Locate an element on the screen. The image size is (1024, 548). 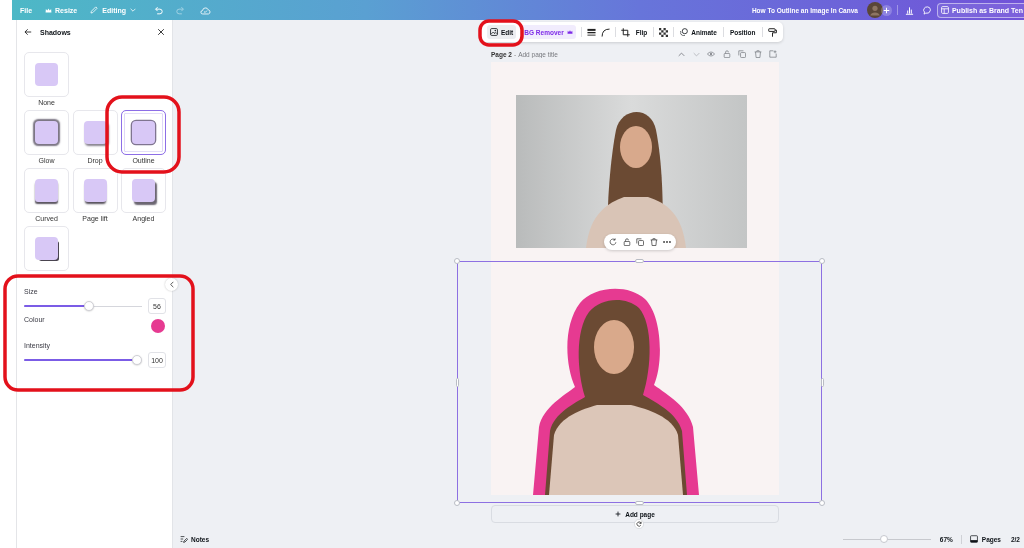
notes-icon is located at coordinates (184, 539).